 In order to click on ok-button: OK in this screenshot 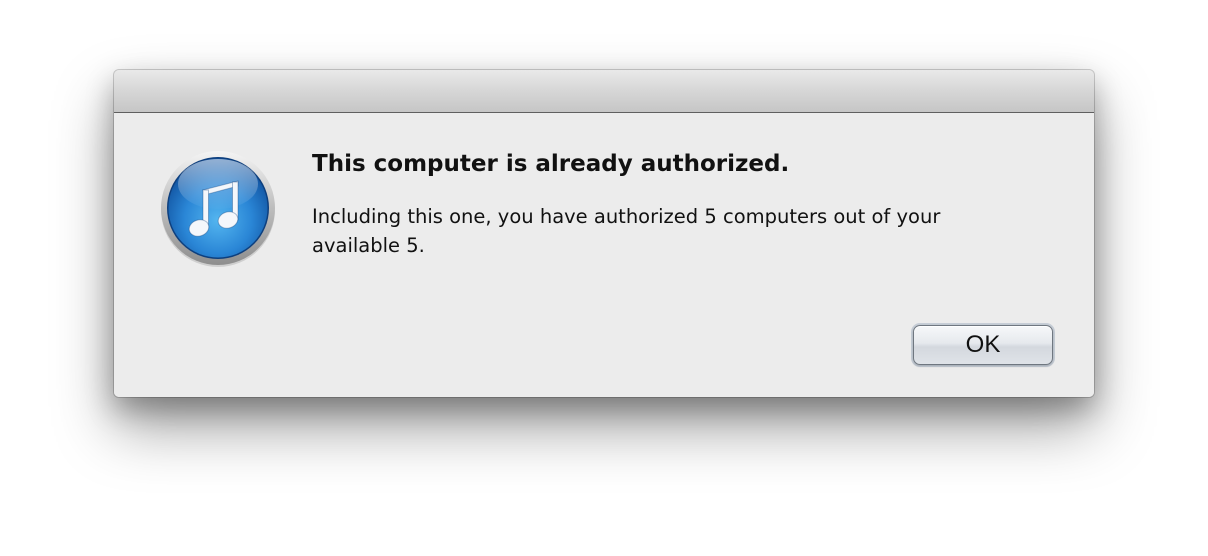, I will do `click(983, 345)`.